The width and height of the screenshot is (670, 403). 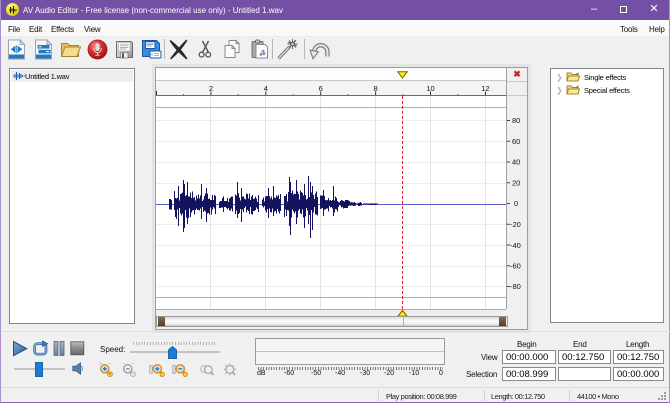 What do you see at coordinates (516, 203) in the screenshot?
I see `svg-text: 0` at bounding box center [516, 203].